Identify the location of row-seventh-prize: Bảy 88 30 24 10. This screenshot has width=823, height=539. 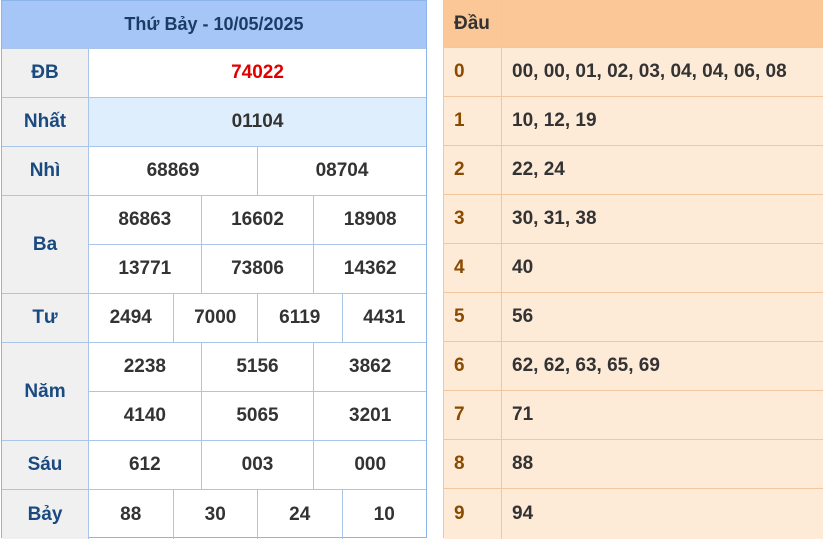
(214, 514).